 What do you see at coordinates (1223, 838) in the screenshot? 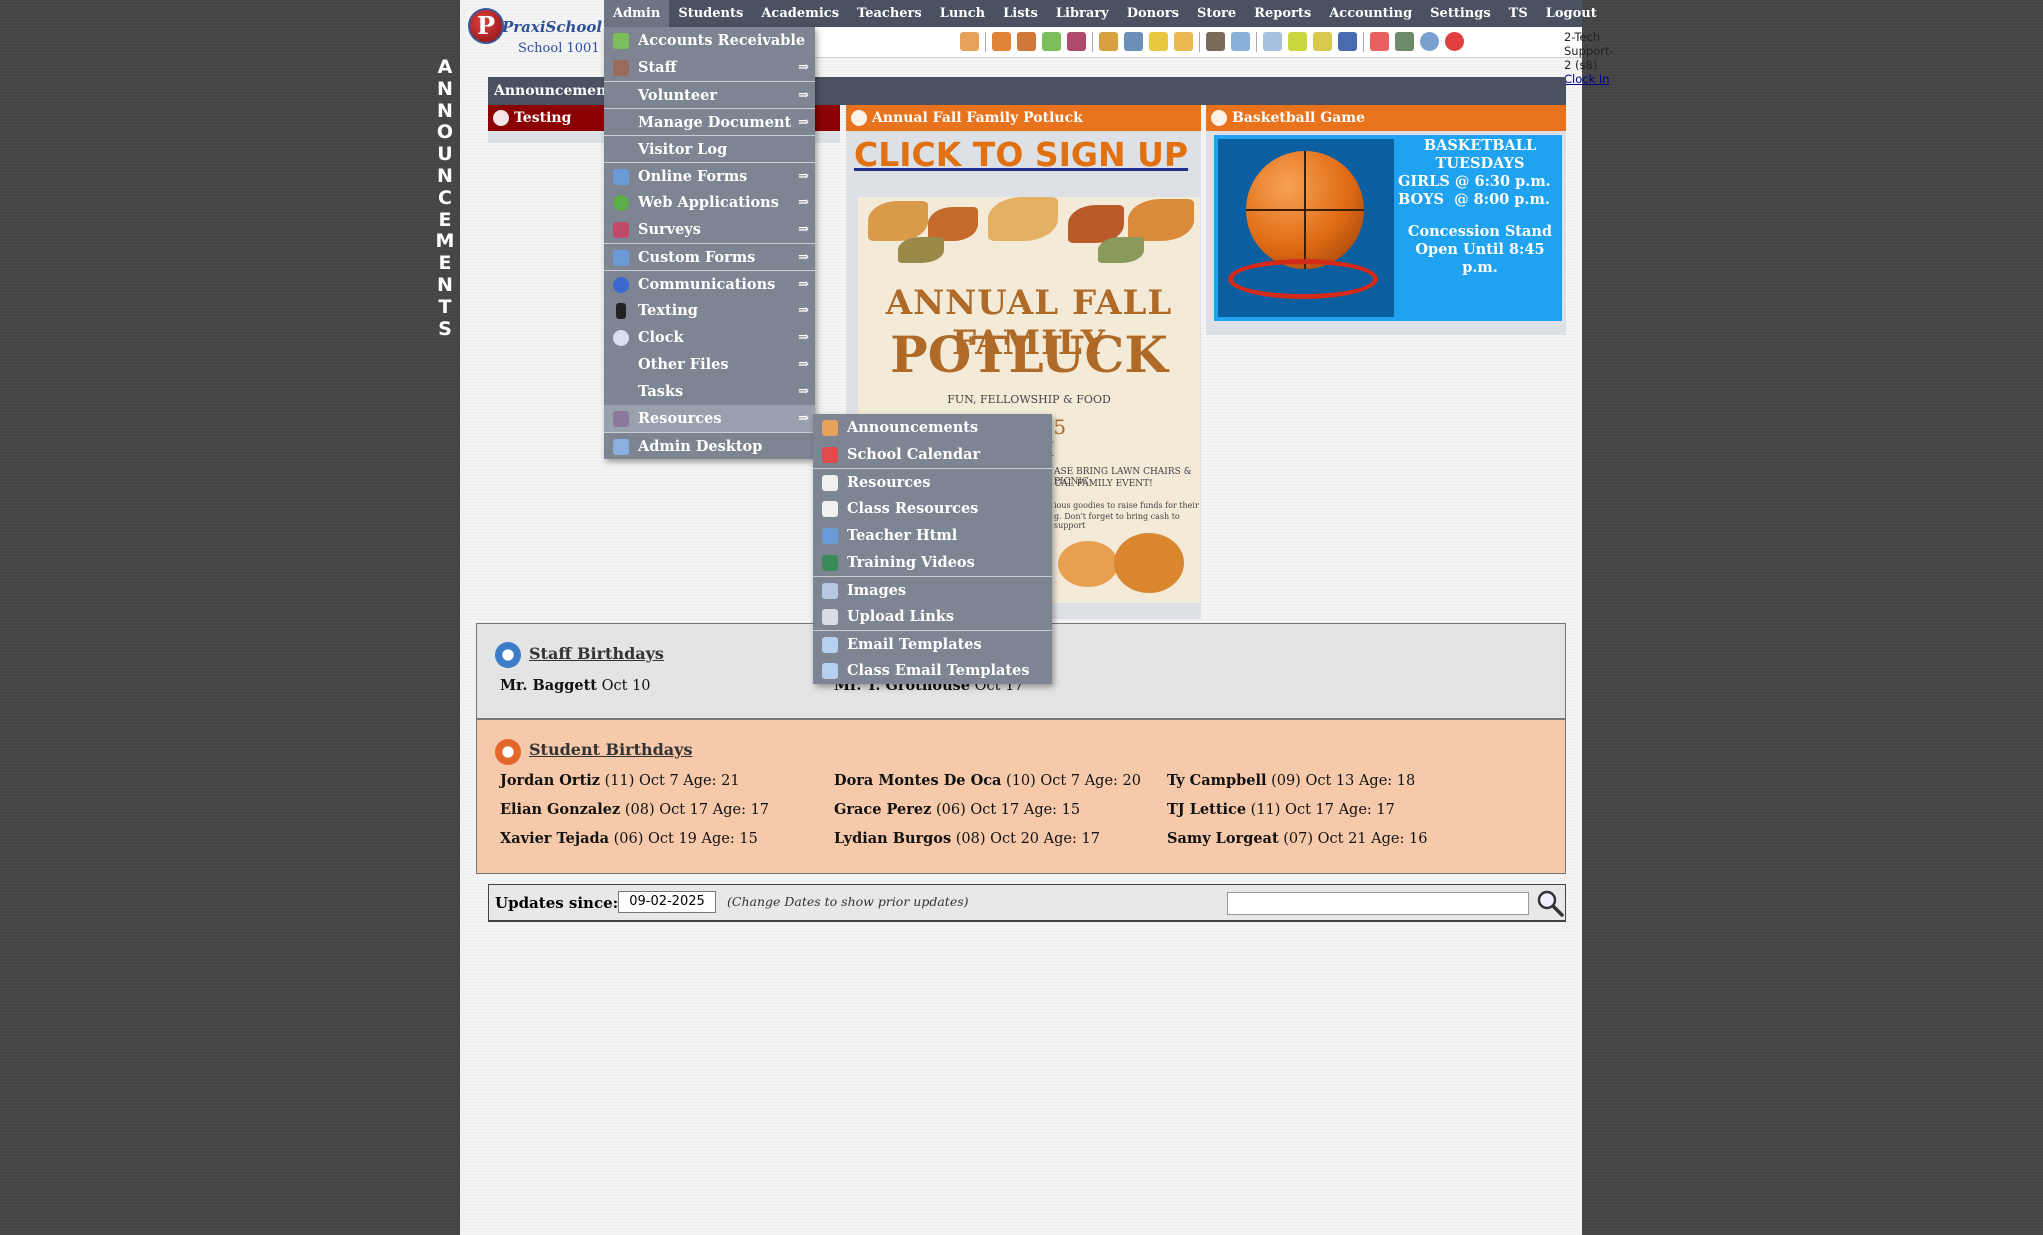
I see `student-name: Samy Lorgeat` at bounding box center [1223, 838].